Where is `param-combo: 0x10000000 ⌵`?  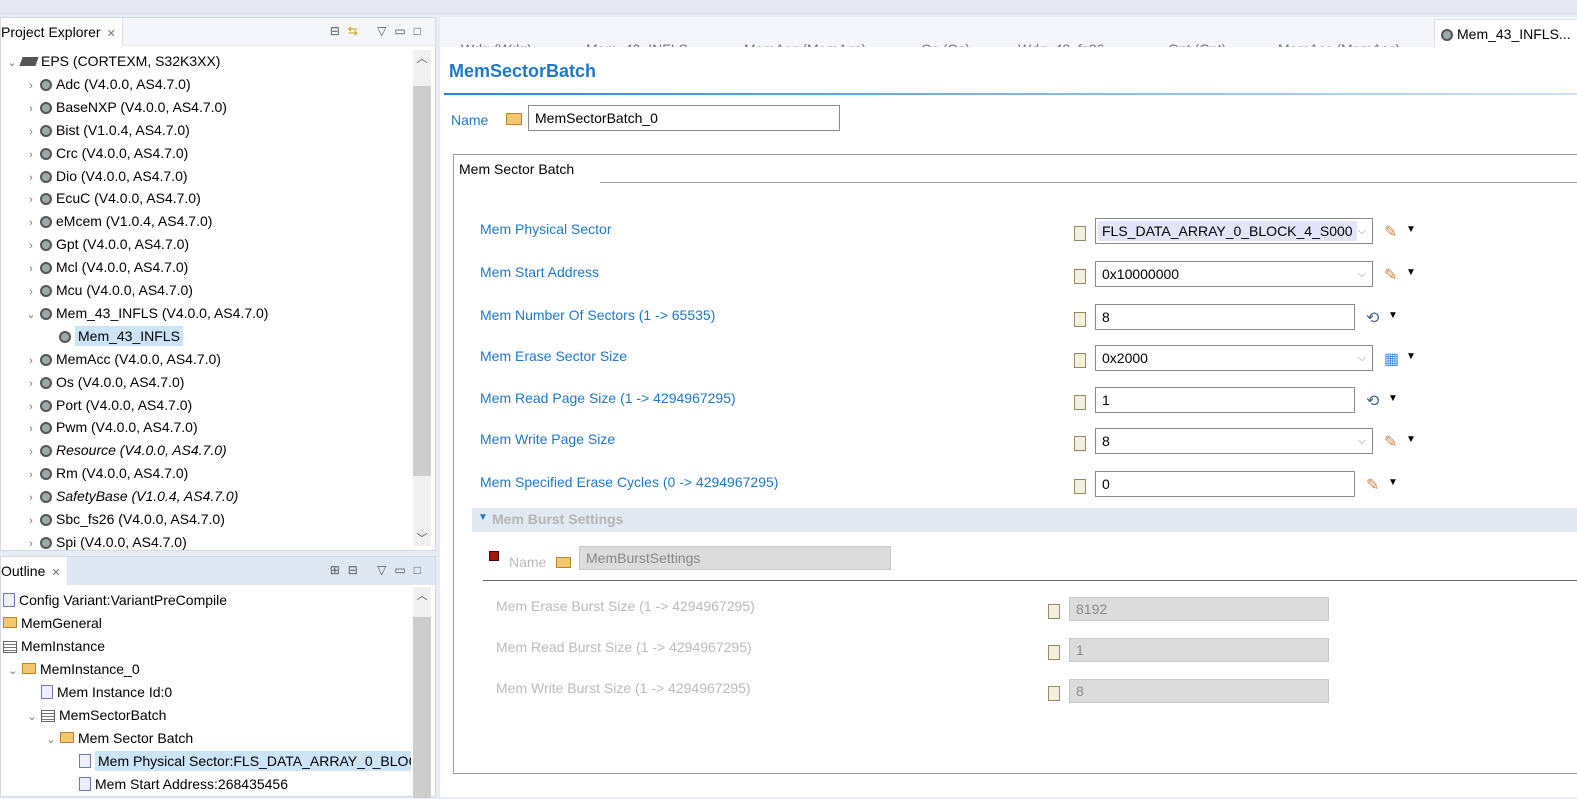 param-combo: 0x10000000 ⌵ is located at coordinates (1234, 274).